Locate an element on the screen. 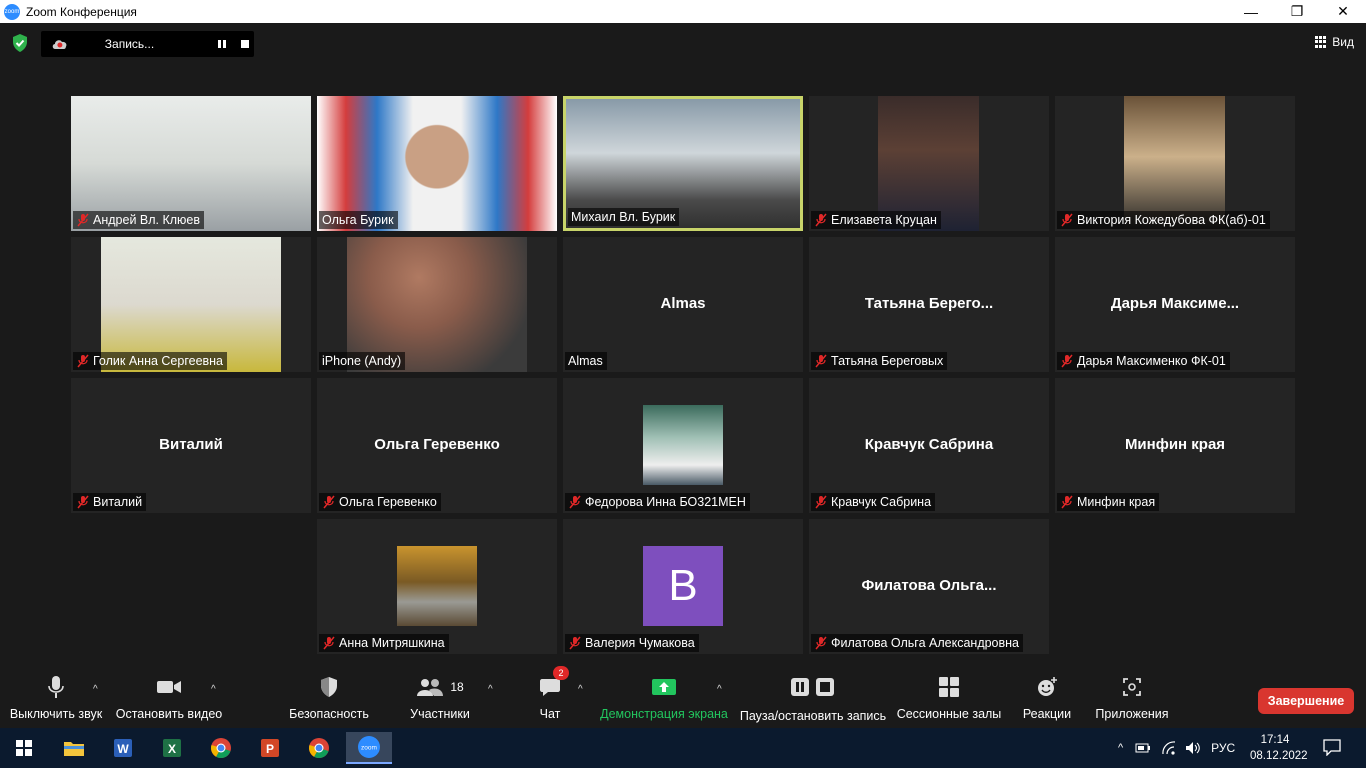 The image size is (1366, 768). participant-name-label: Минфин края is located at coordinates (1108, 502).